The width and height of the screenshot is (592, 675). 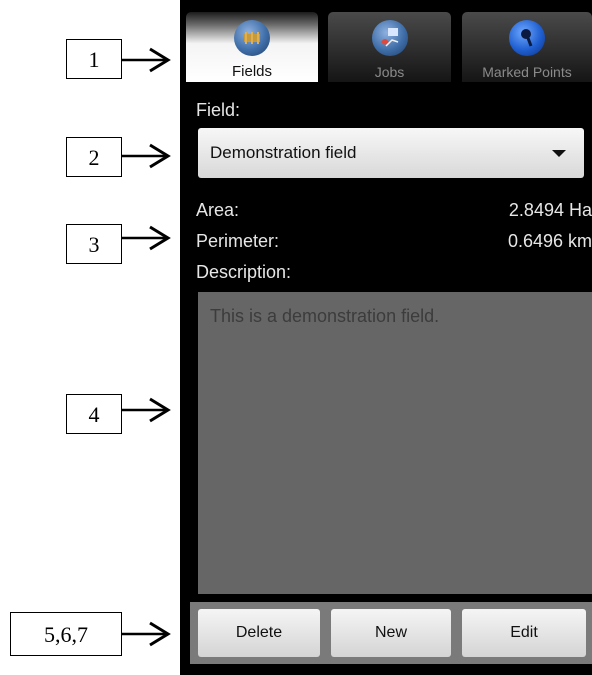 What do you see at coordinates (218, 110) in the screenshot?
I see `field-label: Field:` at bounding box center [218, 110].